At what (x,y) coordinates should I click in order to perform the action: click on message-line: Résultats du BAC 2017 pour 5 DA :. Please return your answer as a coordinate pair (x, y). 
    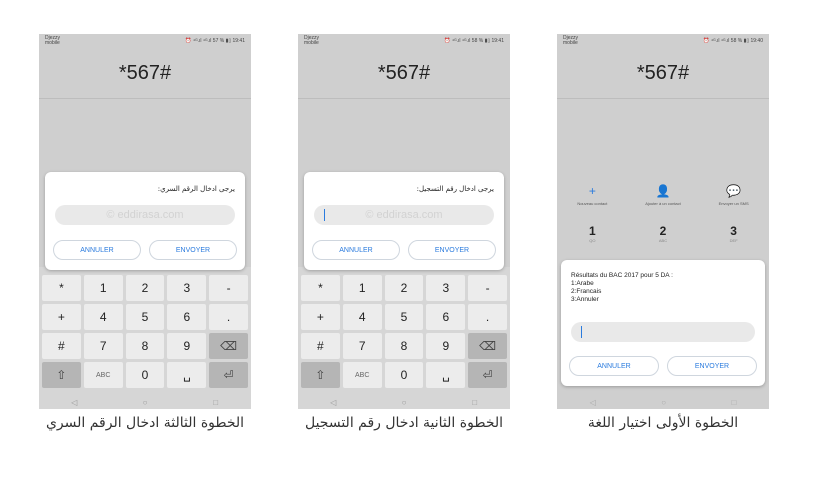
    Looking at the image, I should click on (622, 275).